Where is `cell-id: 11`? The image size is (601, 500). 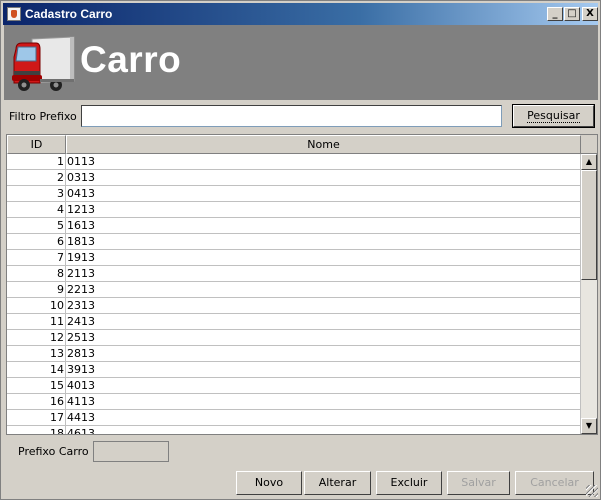 cell-id: 11 is located at coordinates (36, 322).